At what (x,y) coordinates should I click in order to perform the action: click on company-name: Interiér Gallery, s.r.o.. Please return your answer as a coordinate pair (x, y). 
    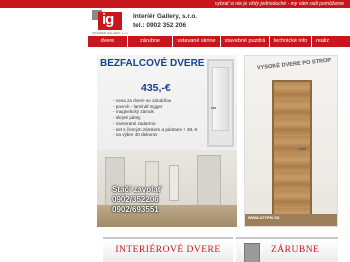
    Looking at the image, I should click on (165, 16).